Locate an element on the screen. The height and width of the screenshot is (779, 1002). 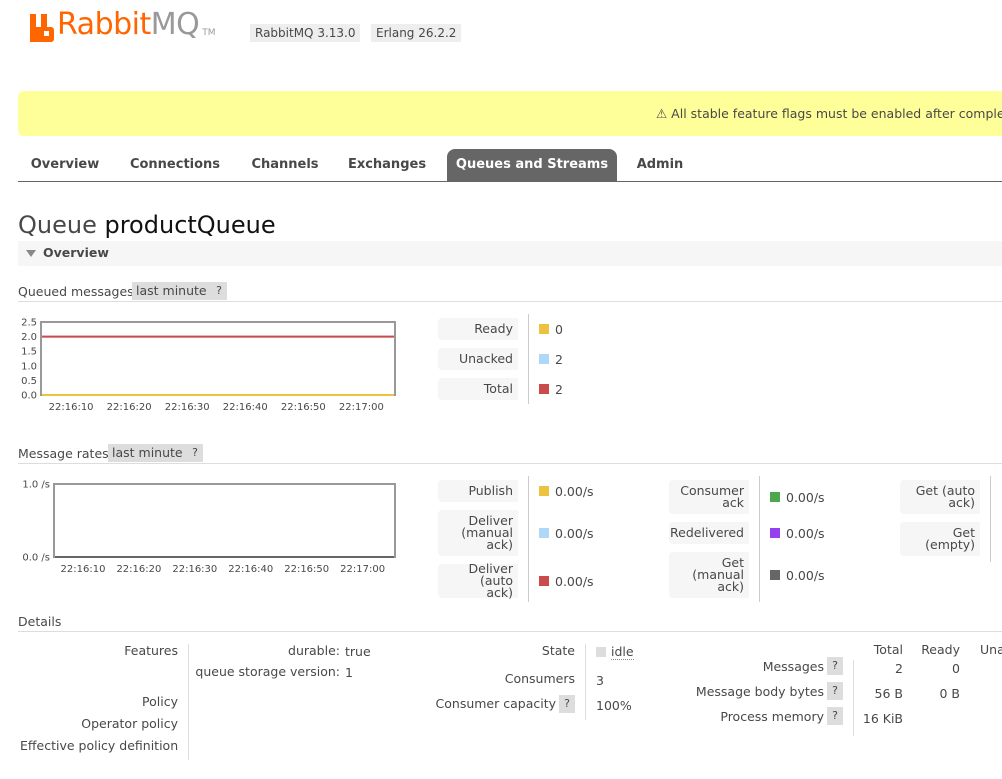
stat-label-message-body-bytes: Message body bytes is located at coordinates (759, 691).